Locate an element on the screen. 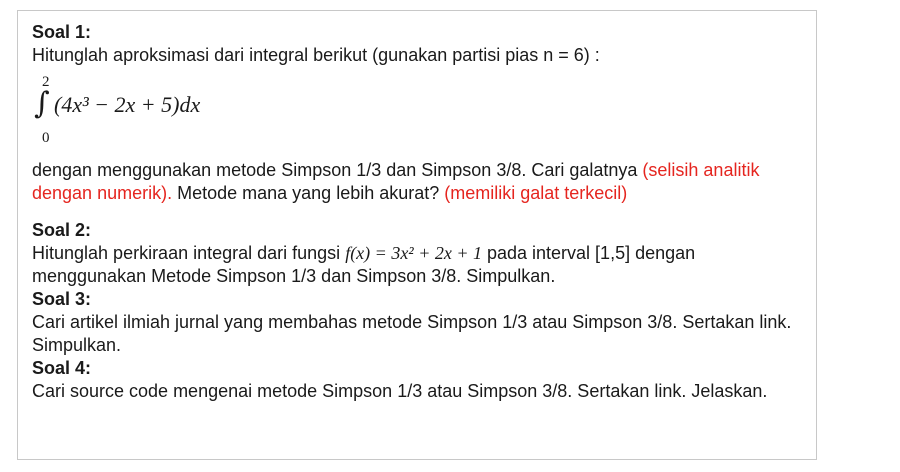 The height and width of the screenshot is (472, 900). soal-3-title: Soal 3: is located at coordinates (62, 299).